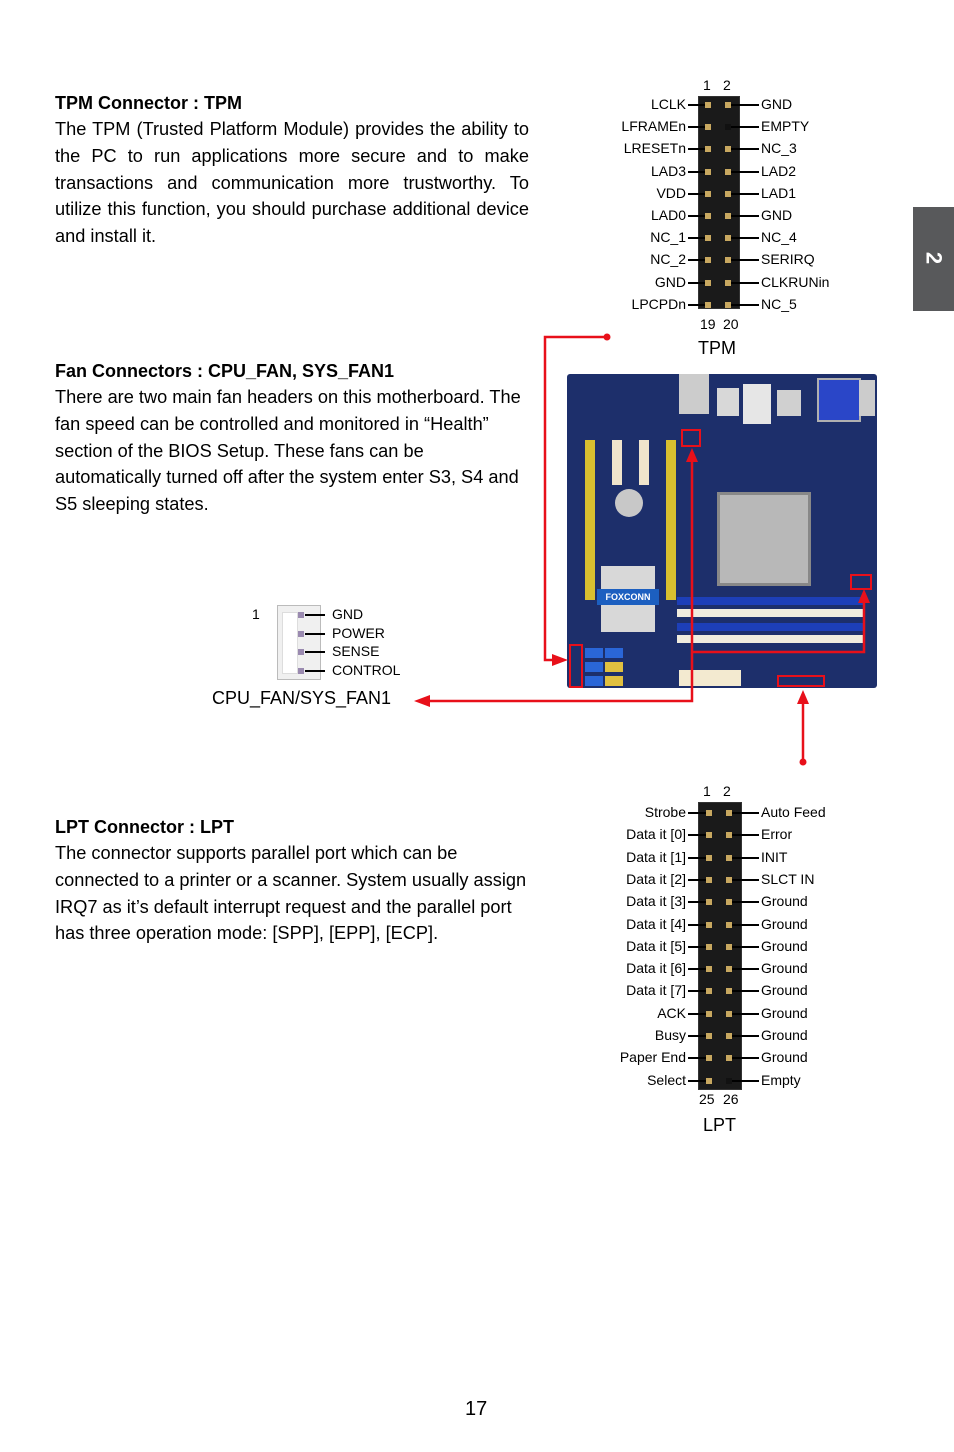 The height and width of the screenshot is (1452, 954). Describe the element at coordinates (708, 324) in the screenshot. I see `tpm-pin-19-label: 19` at that location.